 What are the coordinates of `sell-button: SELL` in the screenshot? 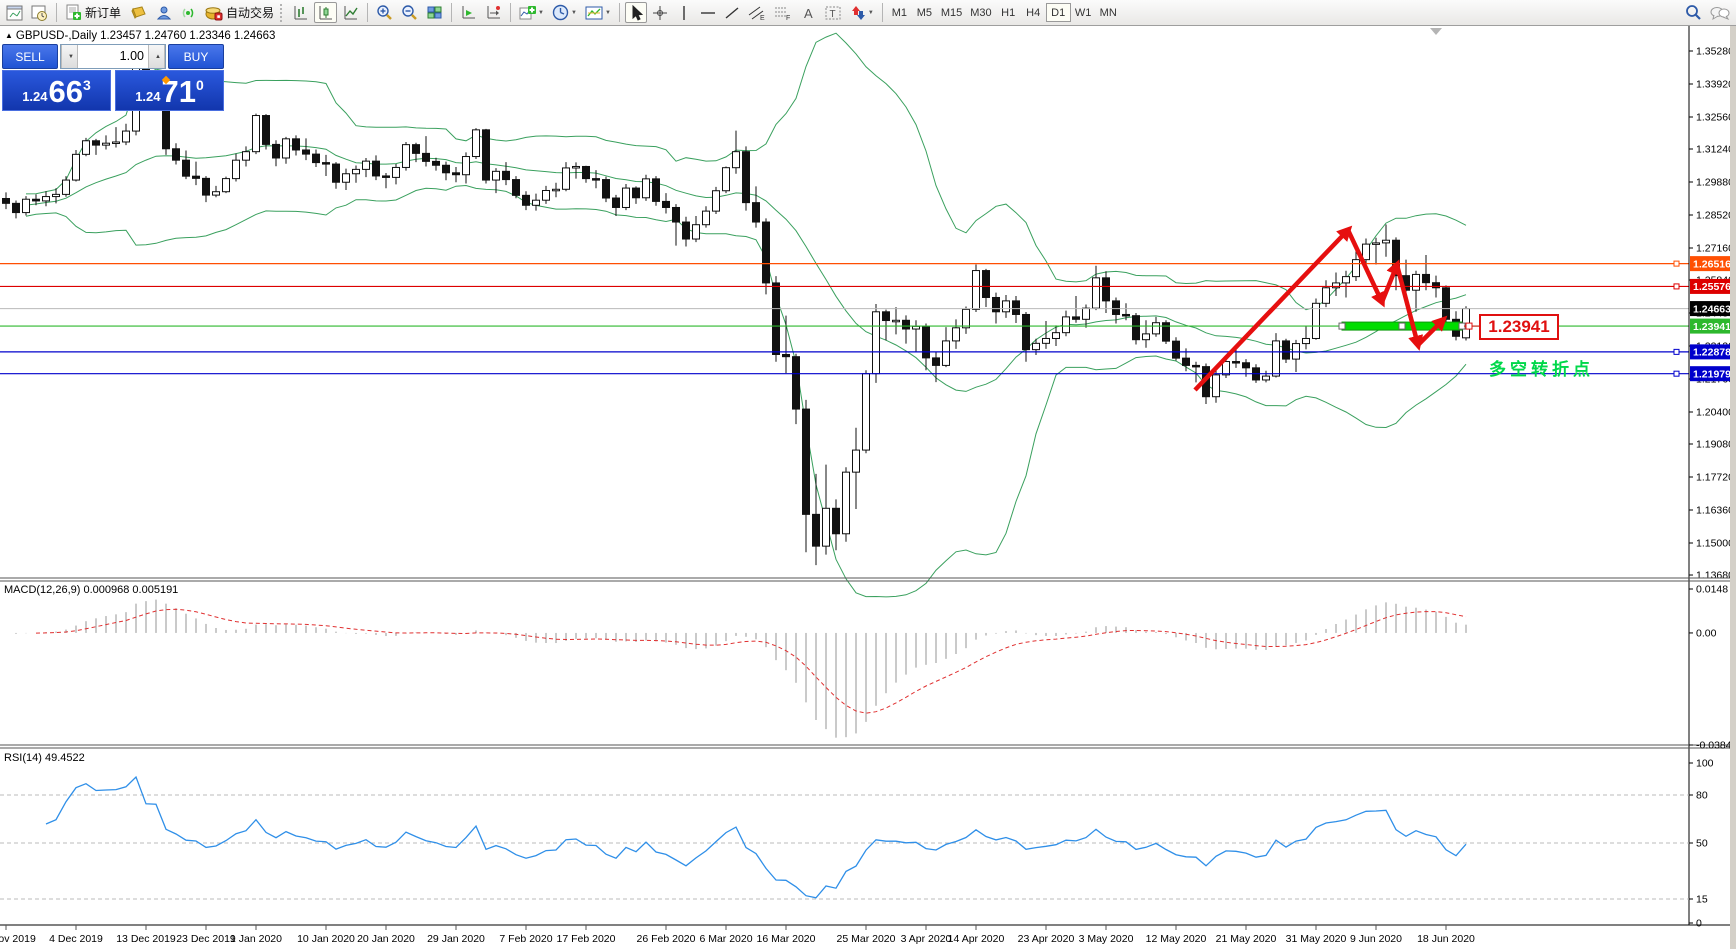 It's located at (30, 56).